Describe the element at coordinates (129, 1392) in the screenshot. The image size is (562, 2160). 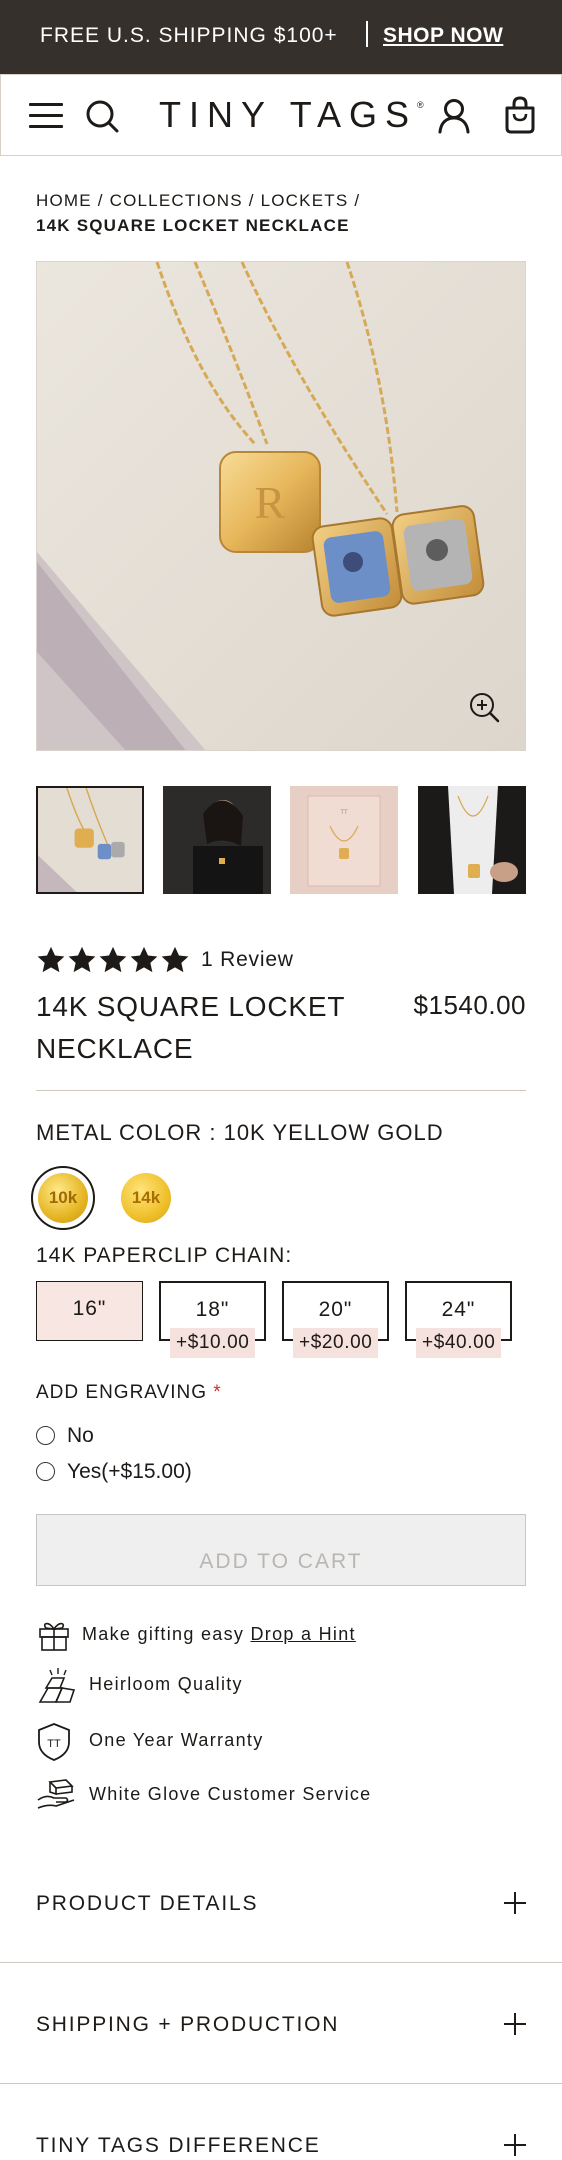
I see `engraving-label: ADD ENGRAVING *` at that location.